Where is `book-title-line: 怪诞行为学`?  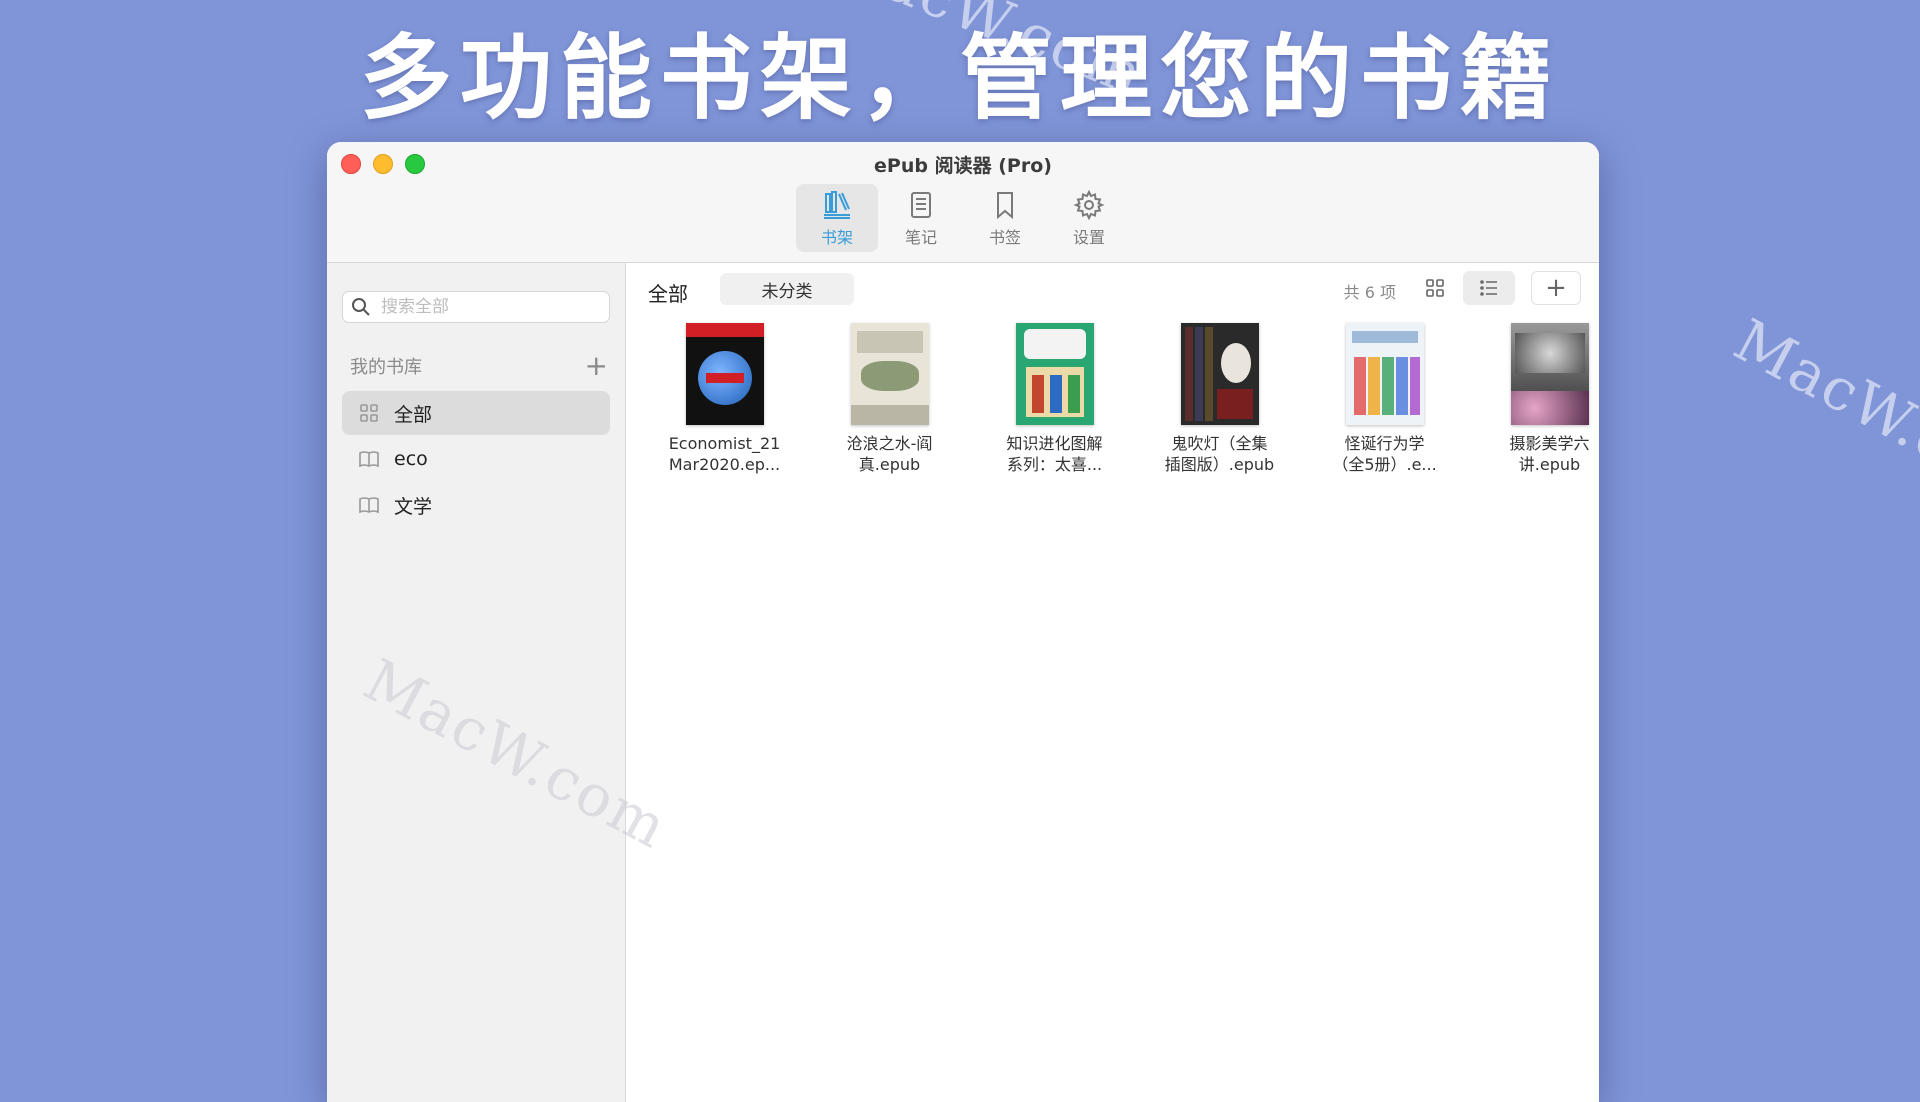
book-title-line: 怪诞行为学 is located at coordinates (1384, 443).